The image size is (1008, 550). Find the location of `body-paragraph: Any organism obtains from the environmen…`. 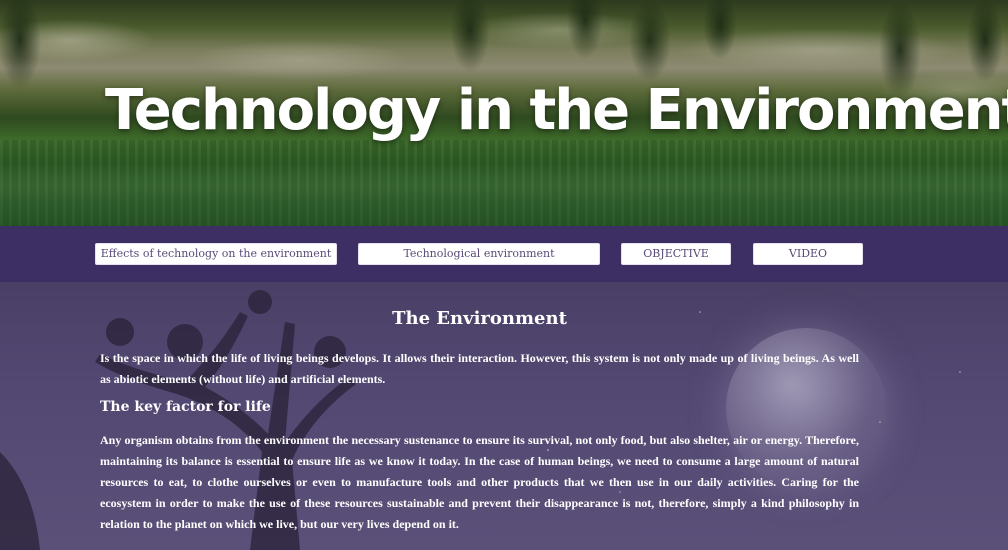

body-paragraph: Any organism obtains from the environmen… is located at coordinates (479, 482).